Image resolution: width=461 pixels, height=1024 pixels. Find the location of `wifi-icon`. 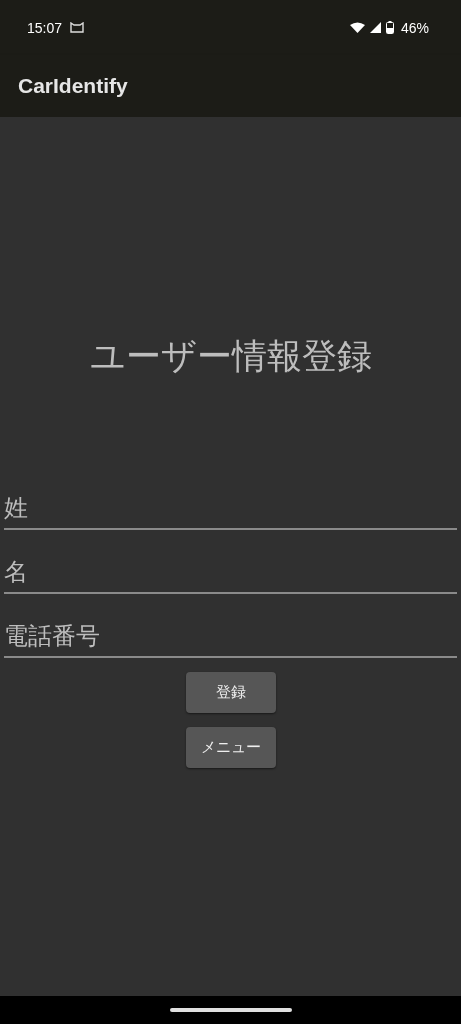

wifi-icon is located at coordinates (357, 27).